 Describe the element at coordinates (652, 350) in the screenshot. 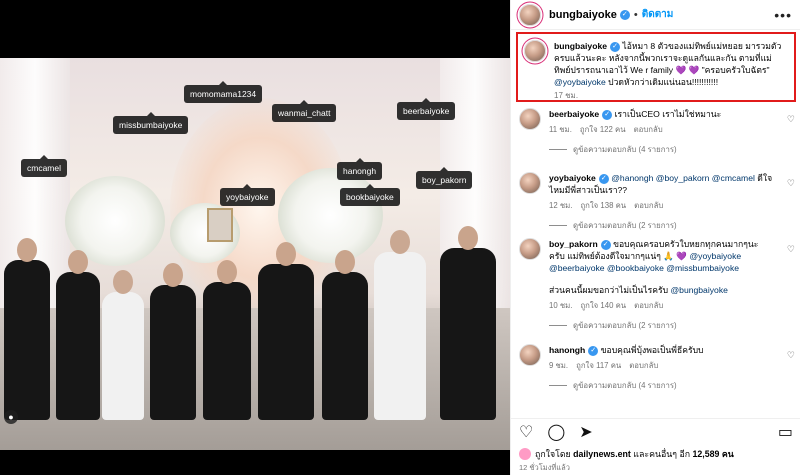

I see `comment-text: ขอบคุณพี่บุ้งพอเป็นพี่ธีครับบ` at that location.